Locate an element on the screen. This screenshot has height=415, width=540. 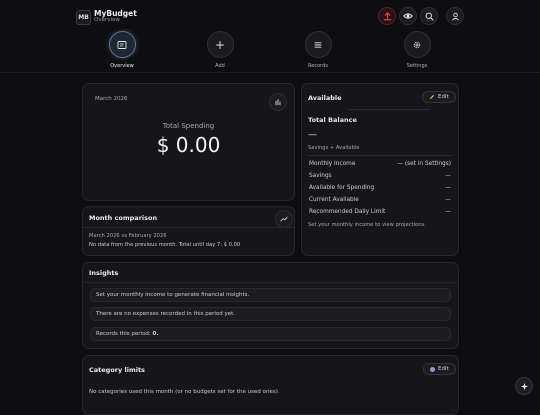
nav-label: Records is located at coordinates (318, 66).